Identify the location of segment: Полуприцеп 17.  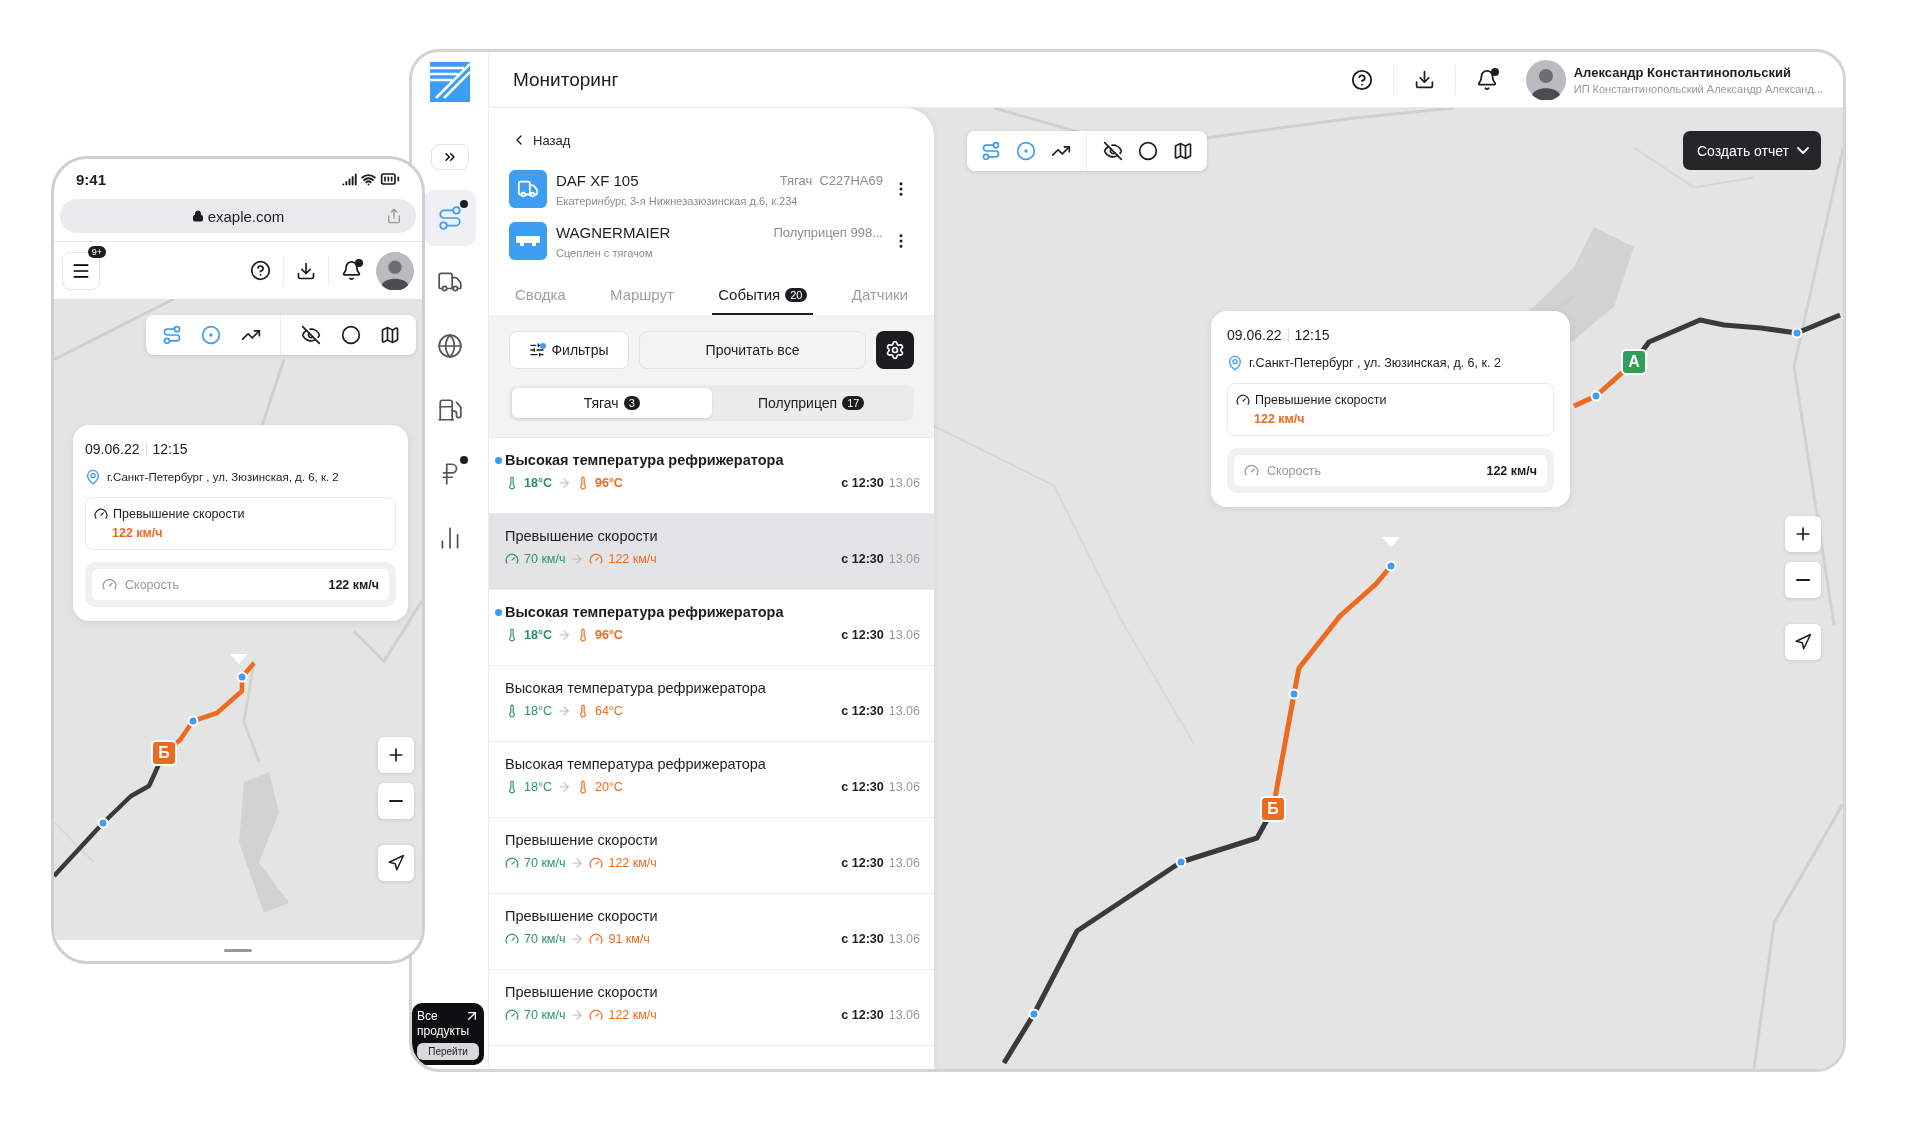
(811, 403).